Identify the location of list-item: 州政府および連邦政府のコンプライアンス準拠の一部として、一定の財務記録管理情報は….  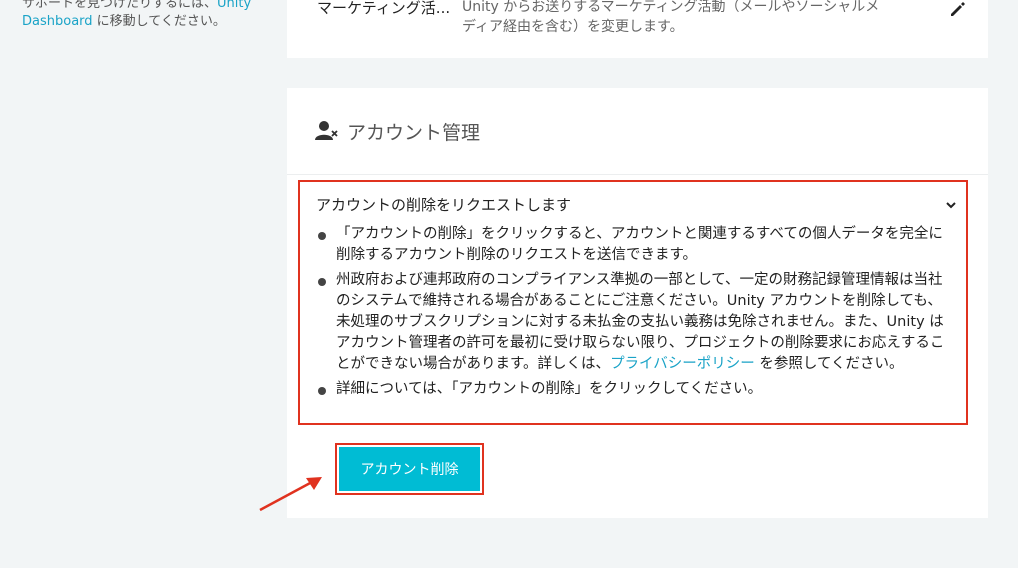
(634, 322).